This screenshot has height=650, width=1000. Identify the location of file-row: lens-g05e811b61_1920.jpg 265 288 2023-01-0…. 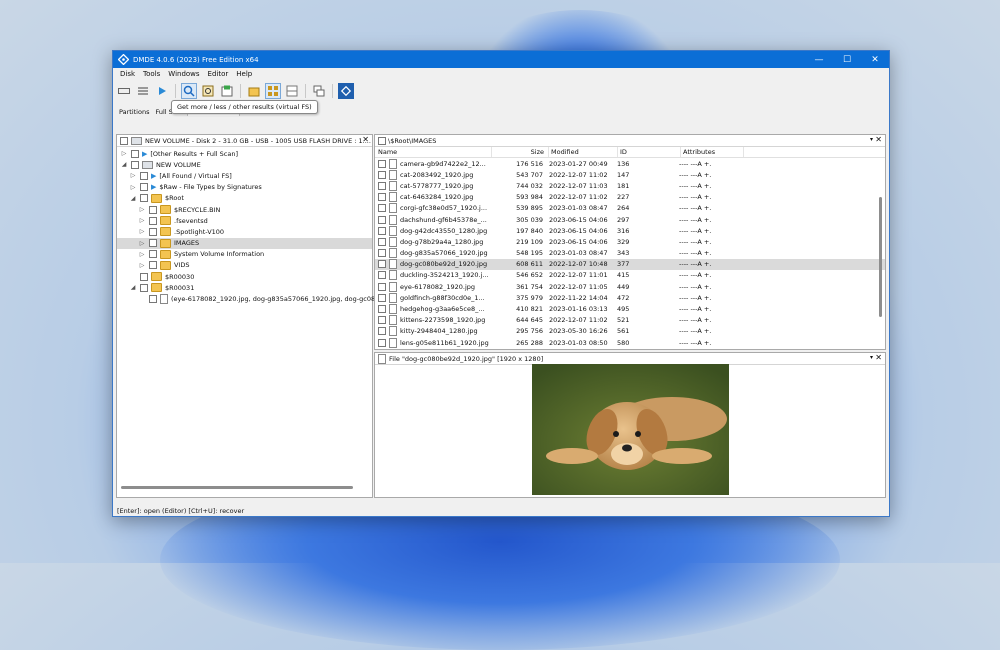
(630, 342).